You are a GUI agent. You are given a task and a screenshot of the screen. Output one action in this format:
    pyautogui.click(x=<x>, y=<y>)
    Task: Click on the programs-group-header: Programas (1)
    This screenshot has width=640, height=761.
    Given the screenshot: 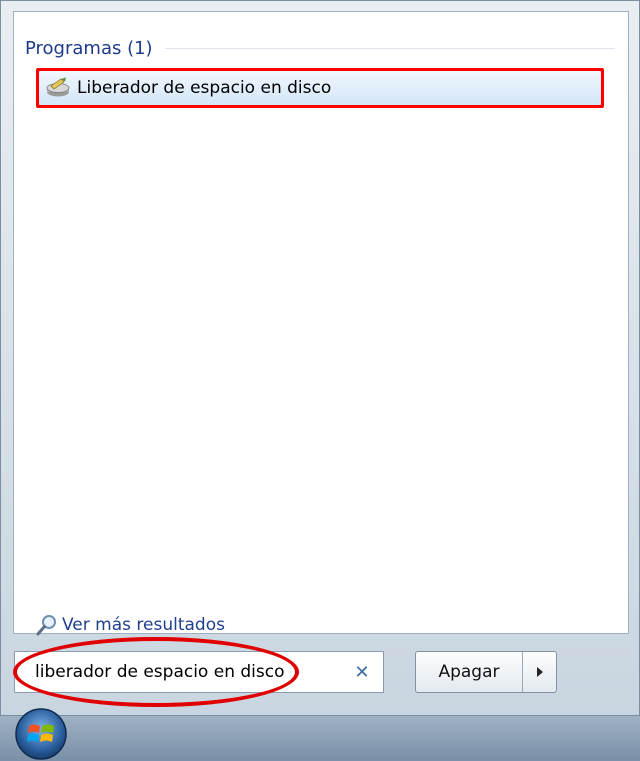 What is the action you would take?
    pyautogui.click(x=320, y=48)
    